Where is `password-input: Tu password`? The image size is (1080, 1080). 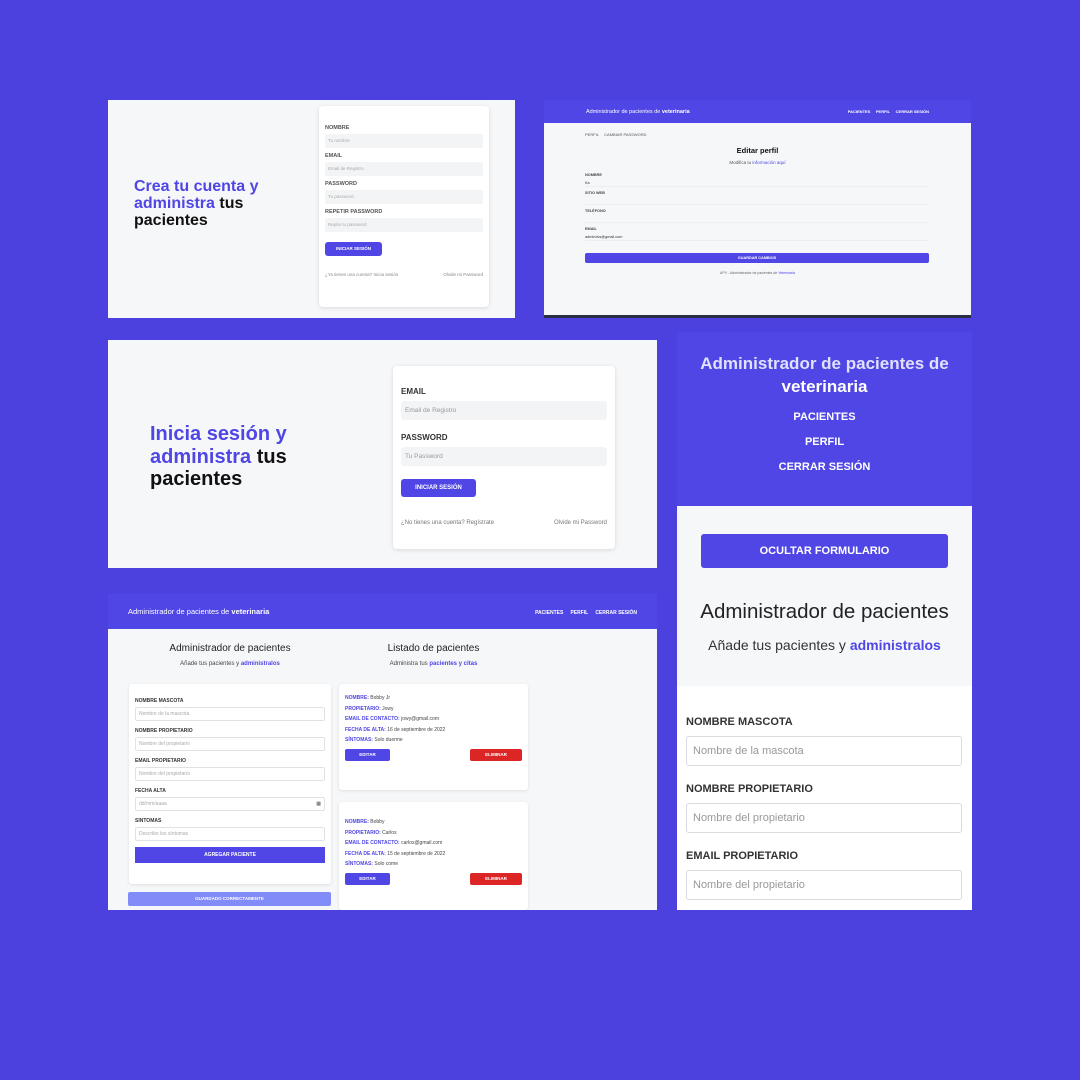
password-input: Tu password is located at coordinates (404, 197).